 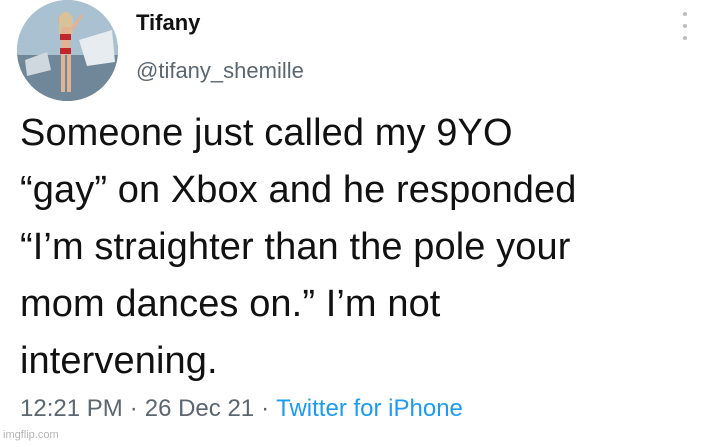 I want to click on tweet-source-link: Twitter for iPhone, so click(x=369, y=409).